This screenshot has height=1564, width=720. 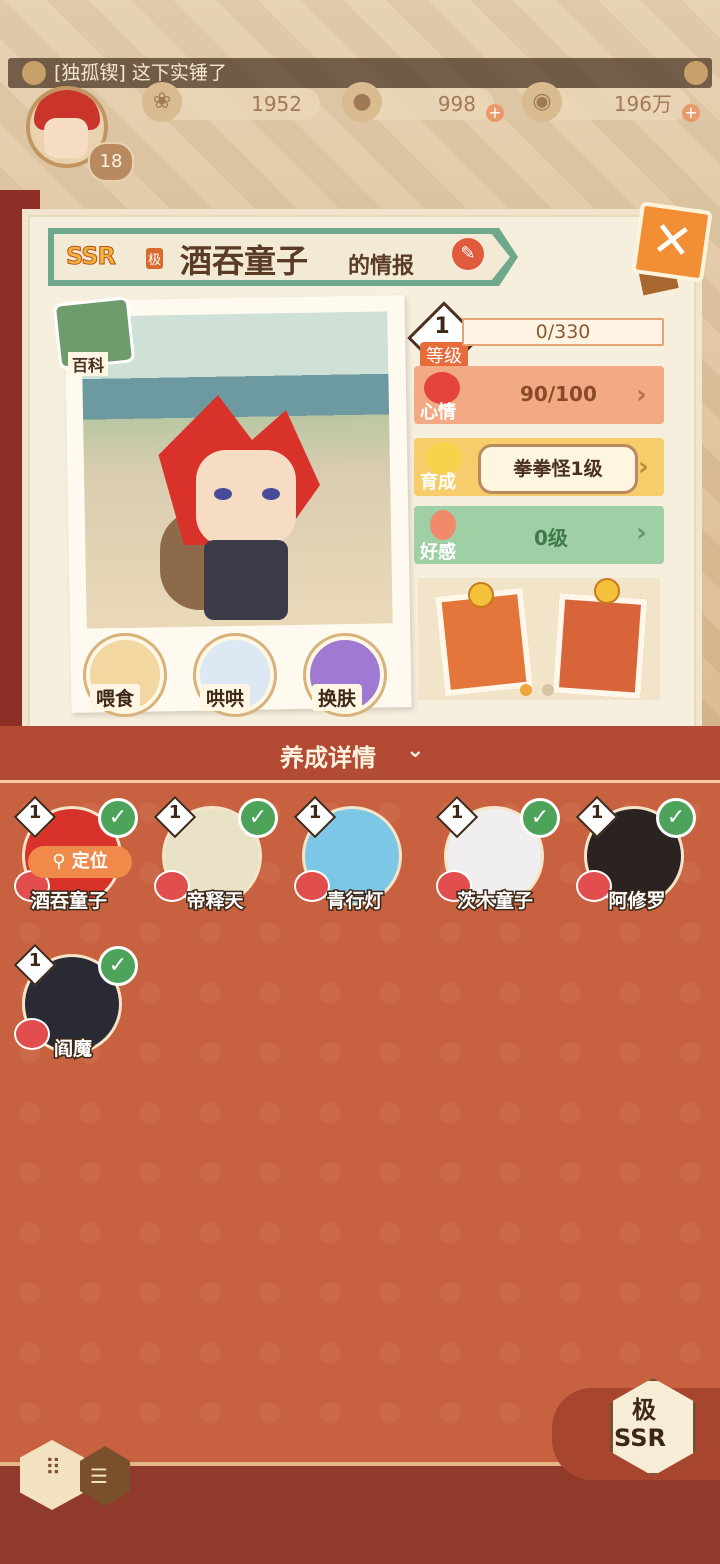 What do you see at coordinates (444, 355) in the screenshot?
I see `level-label: 等级` at bounding box center [444, 355].